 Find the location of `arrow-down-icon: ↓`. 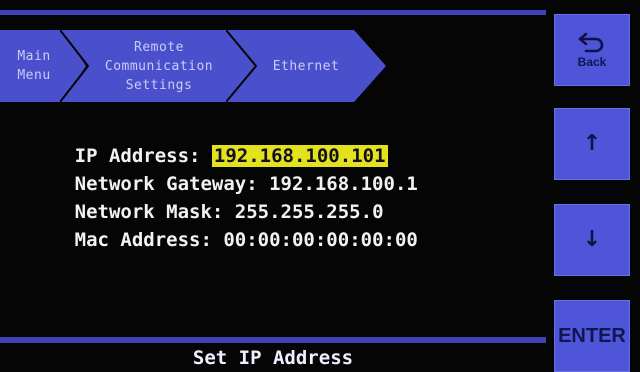

arrow-down-icon: ↓ is located at coordinates (592, 239).